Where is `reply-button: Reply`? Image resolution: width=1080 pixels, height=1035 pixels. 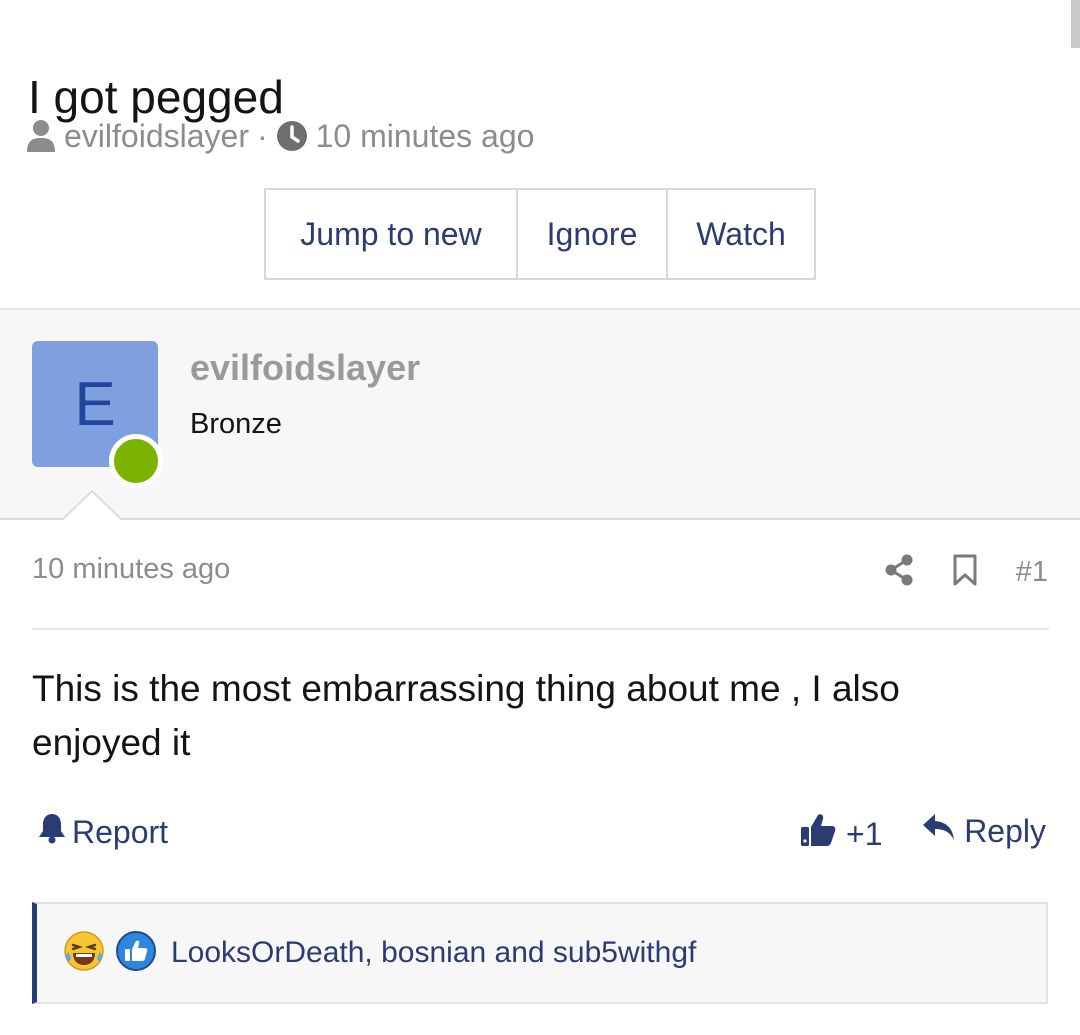 reply-button: Reply is located at coordinates (984, 831).